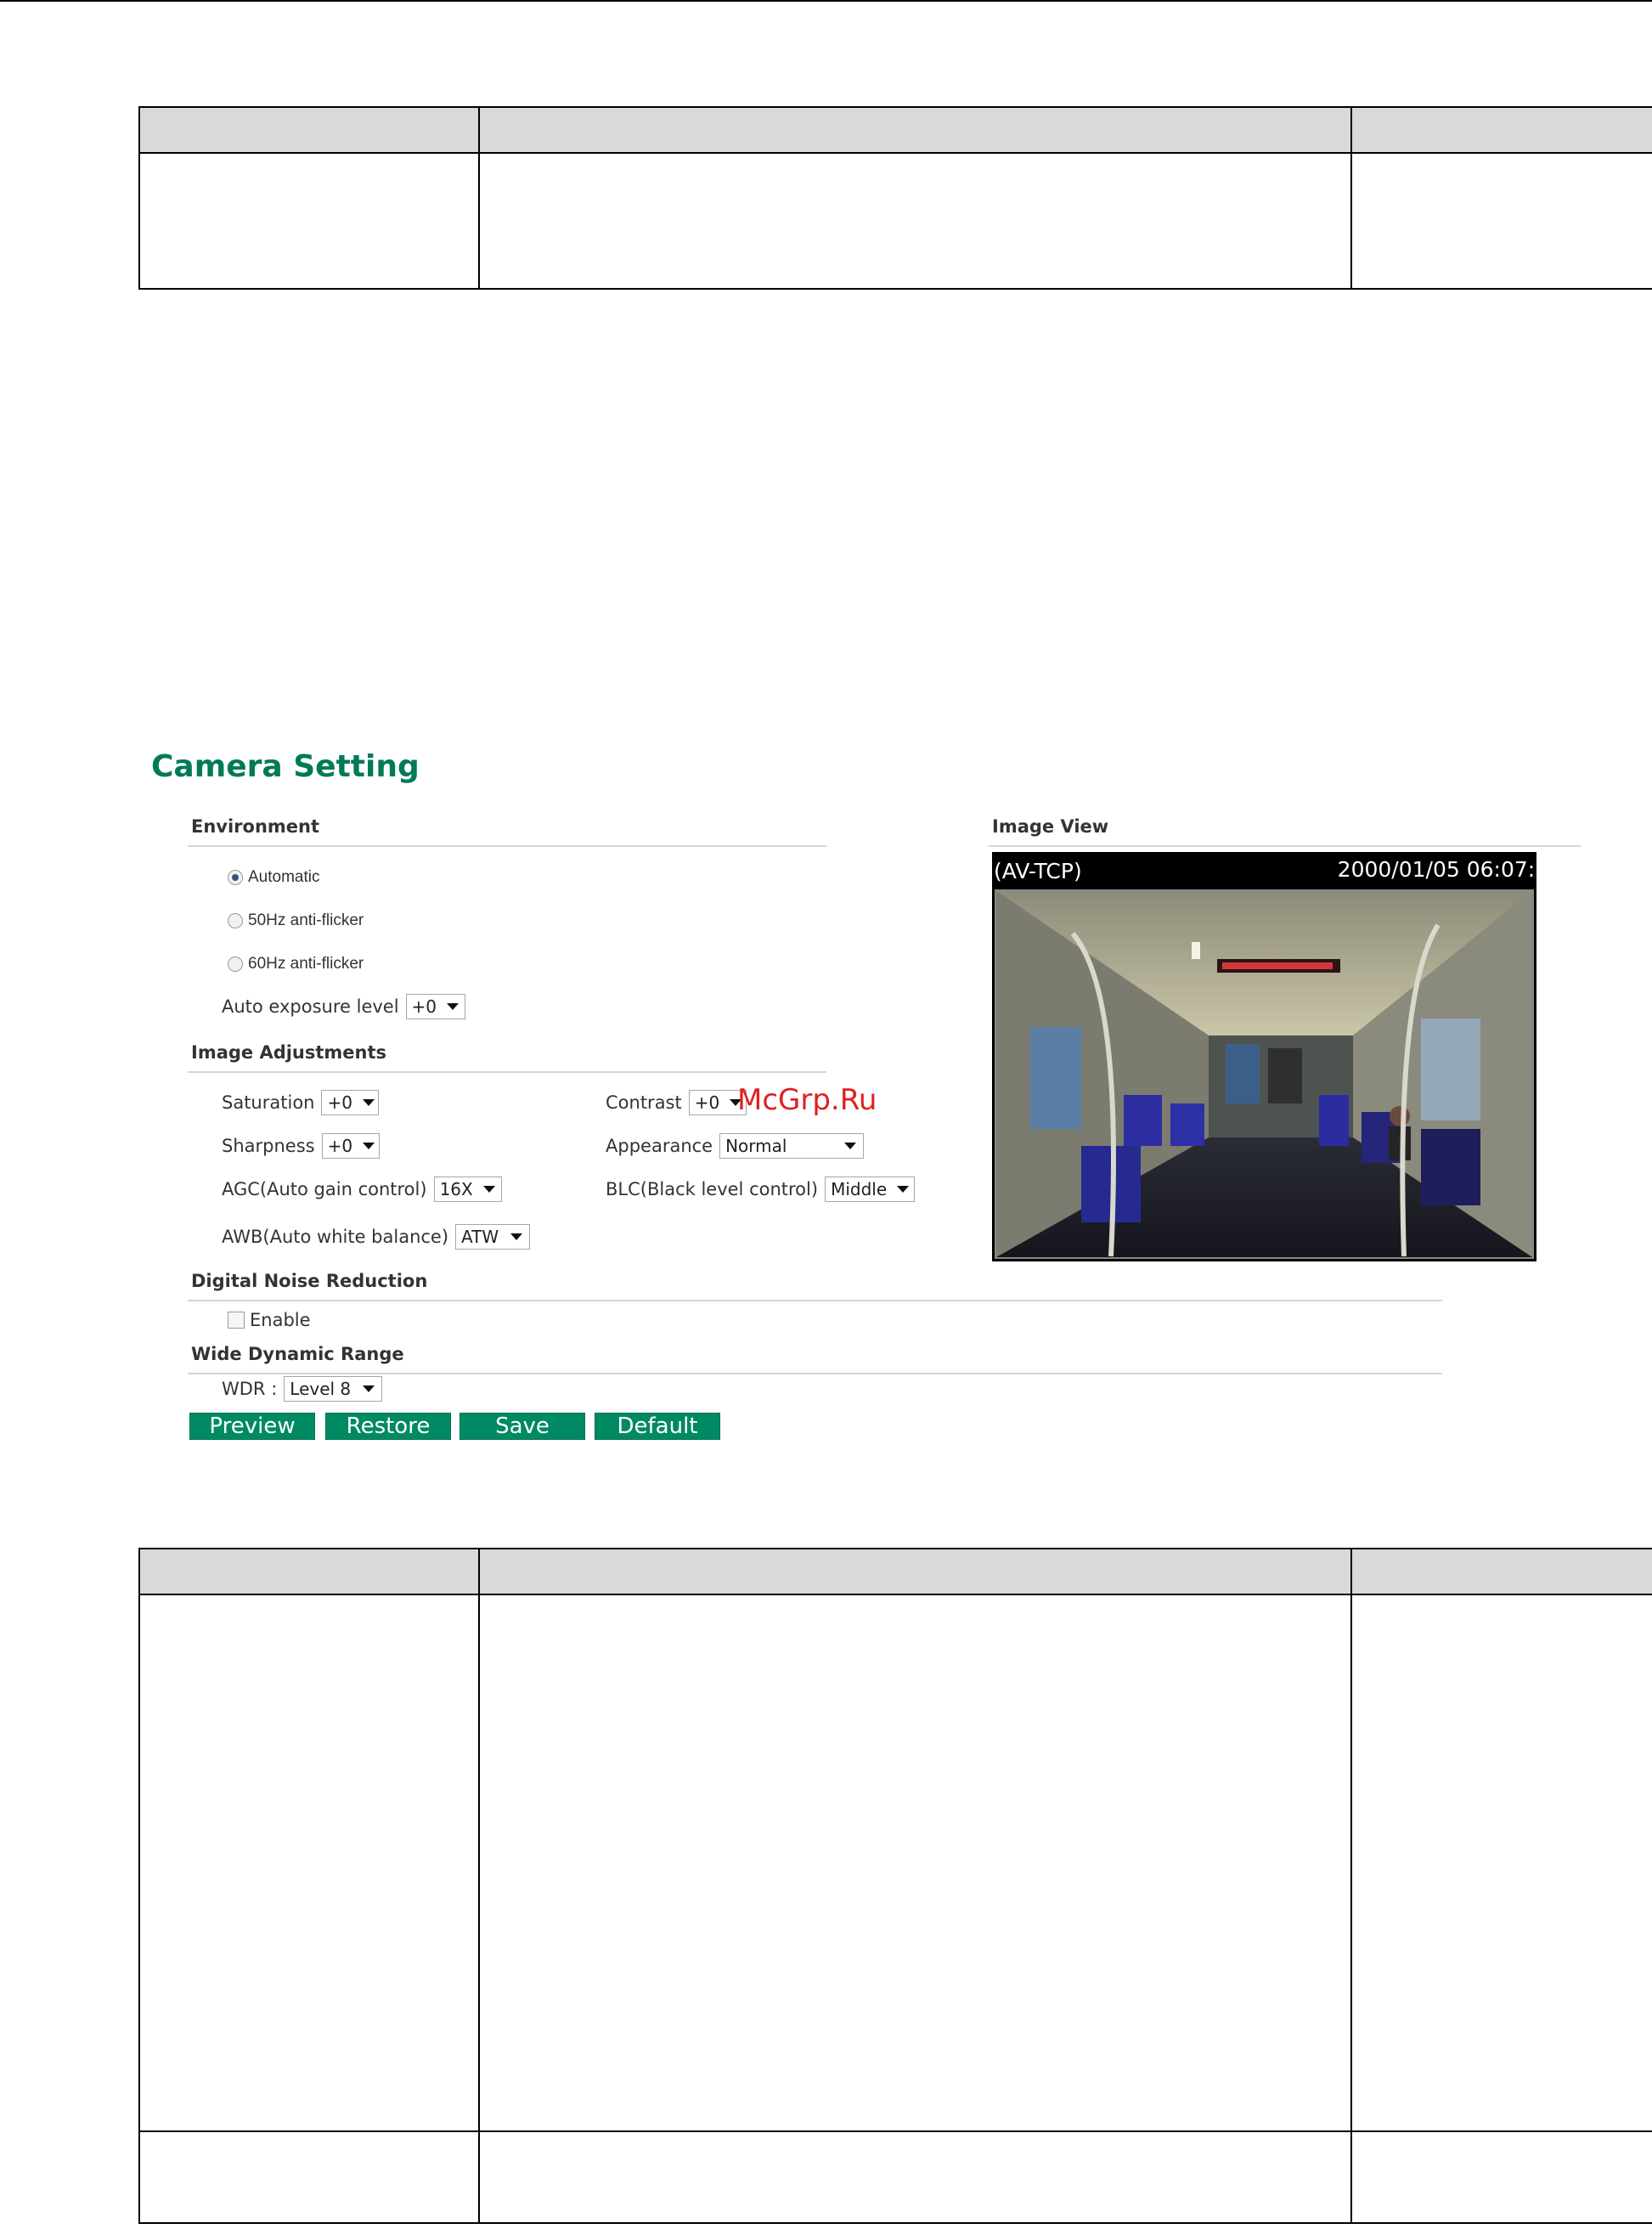 Image resolution: width=1652 pixels, height=2229 pixels. What do you see at coordinates (644, 1102) in the screenshot?
I see `contrast-label: Contrast` at bounding box center [644, 1102].